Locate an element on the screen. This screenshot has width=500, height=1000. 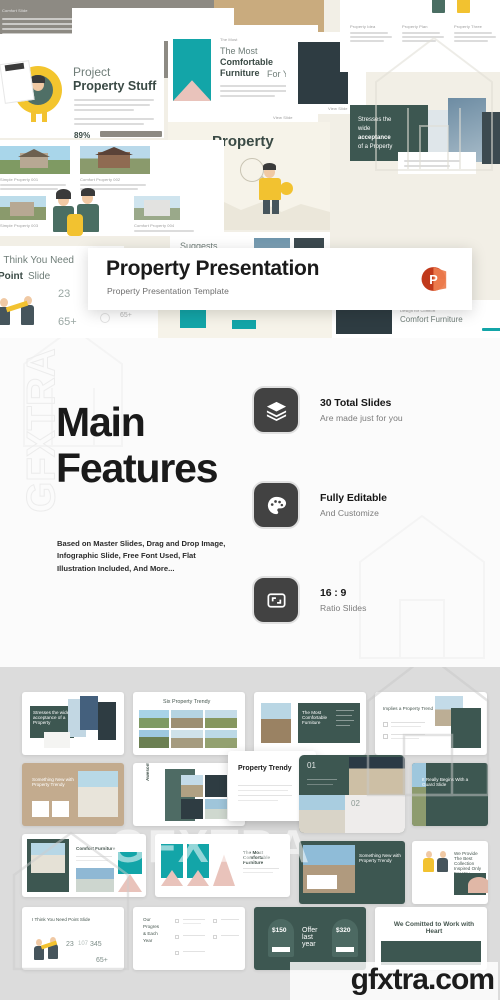
collage-title-i-think: I Think You Need is located at coordinates (37, 260).